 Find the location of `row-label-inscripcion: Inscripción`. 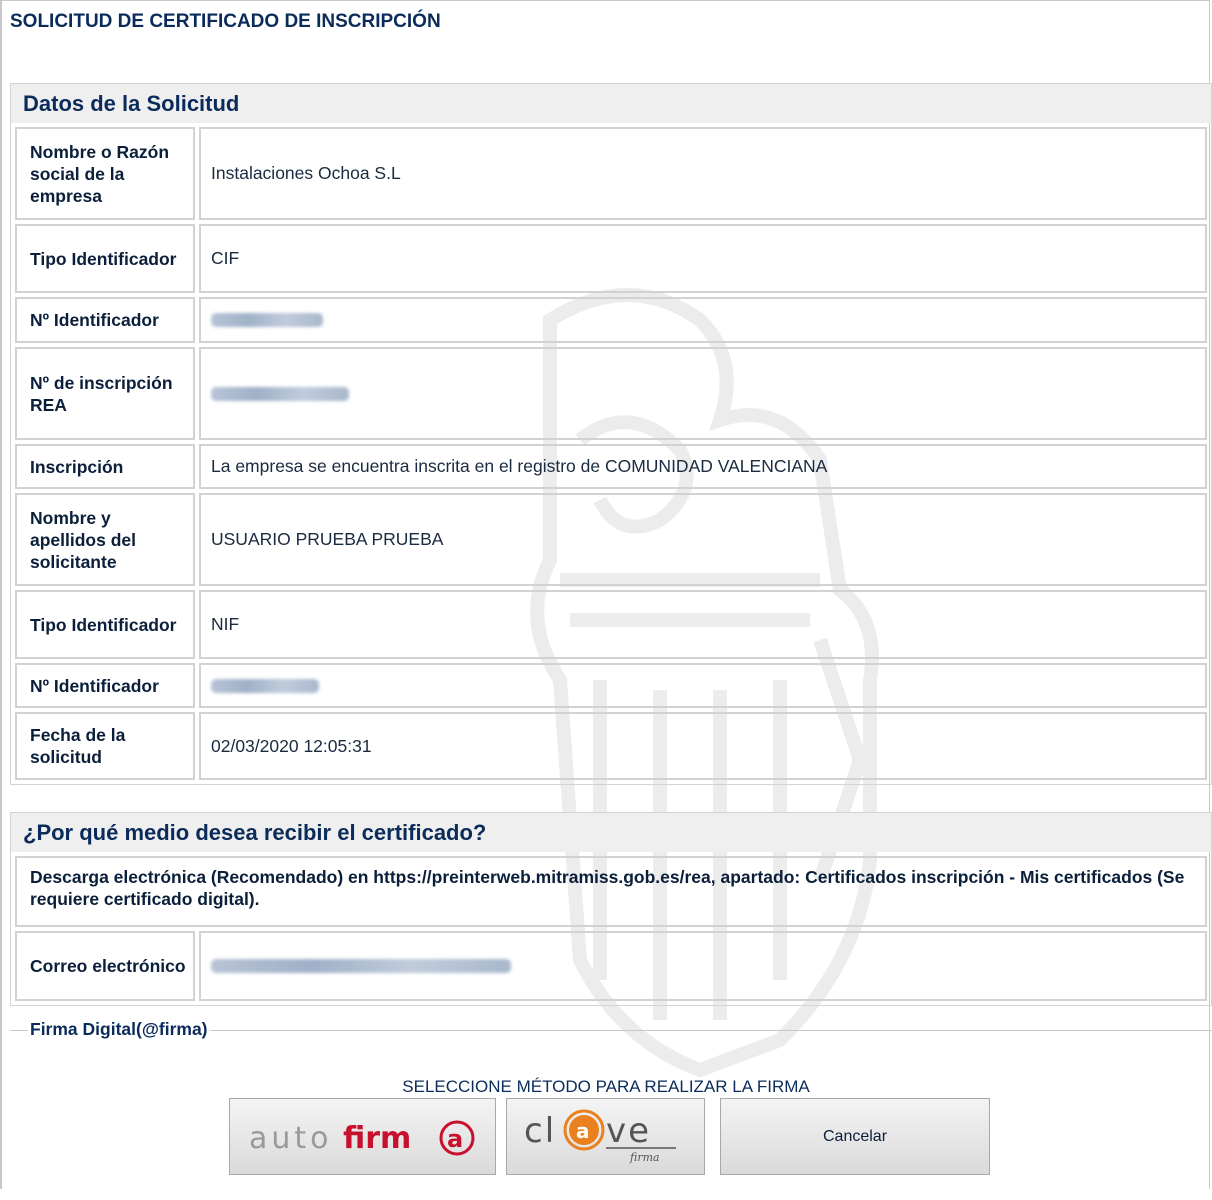

row-label-inscripcion: Inscripción is located at coordinates (105, 466).